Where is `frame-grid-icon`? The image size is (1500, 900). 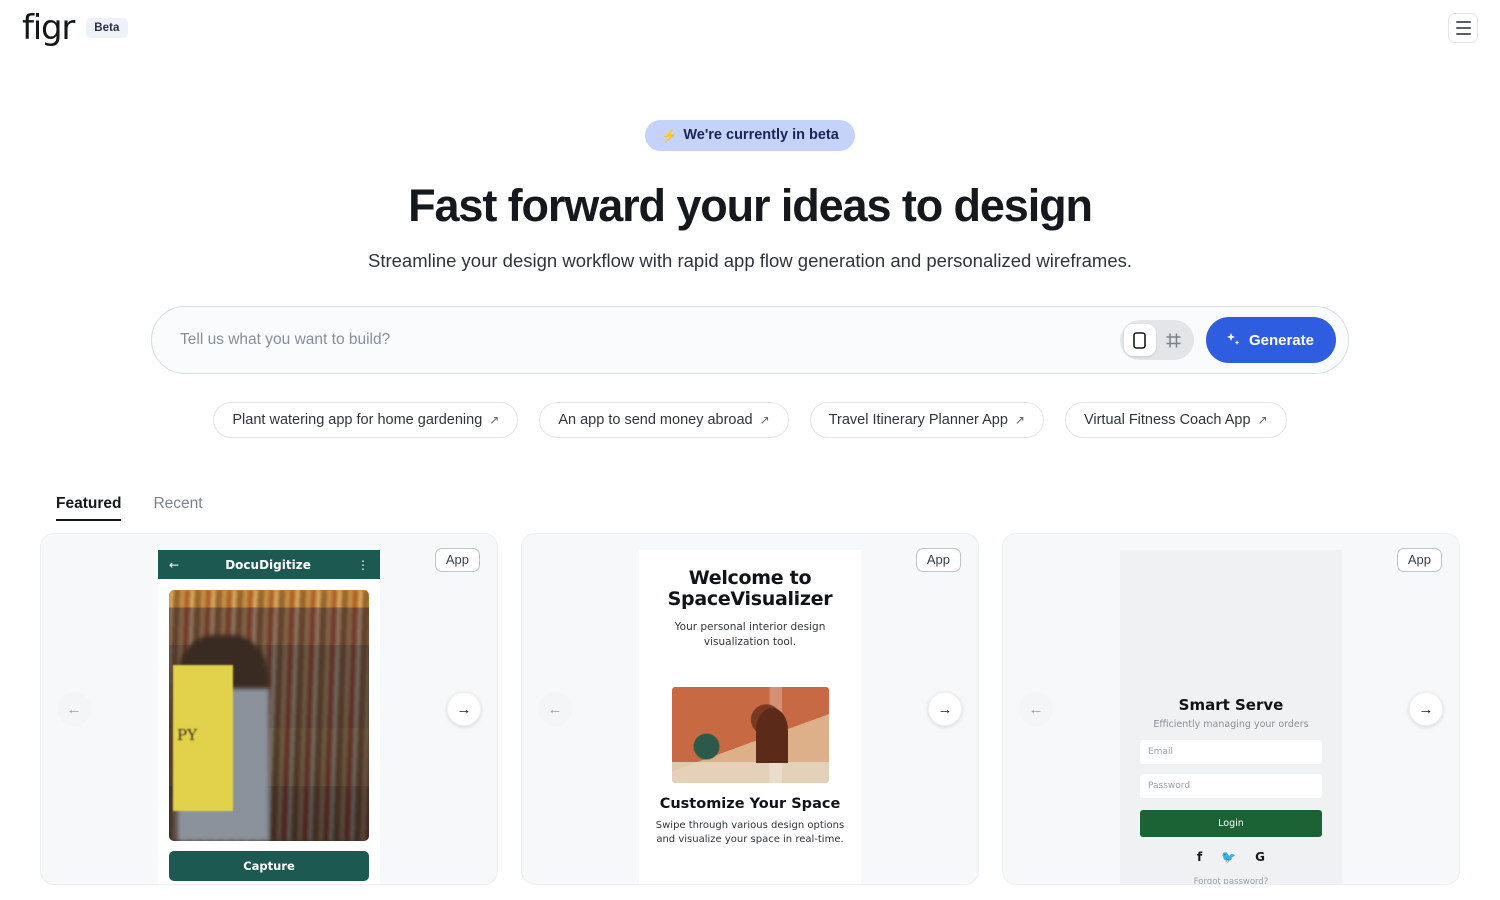
frame-grid-icon is located at coordinates (1174, 340).